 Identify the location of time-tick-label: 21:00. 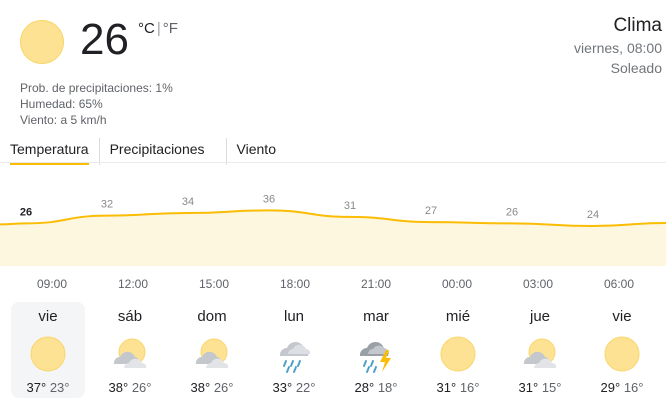
(376, 284).